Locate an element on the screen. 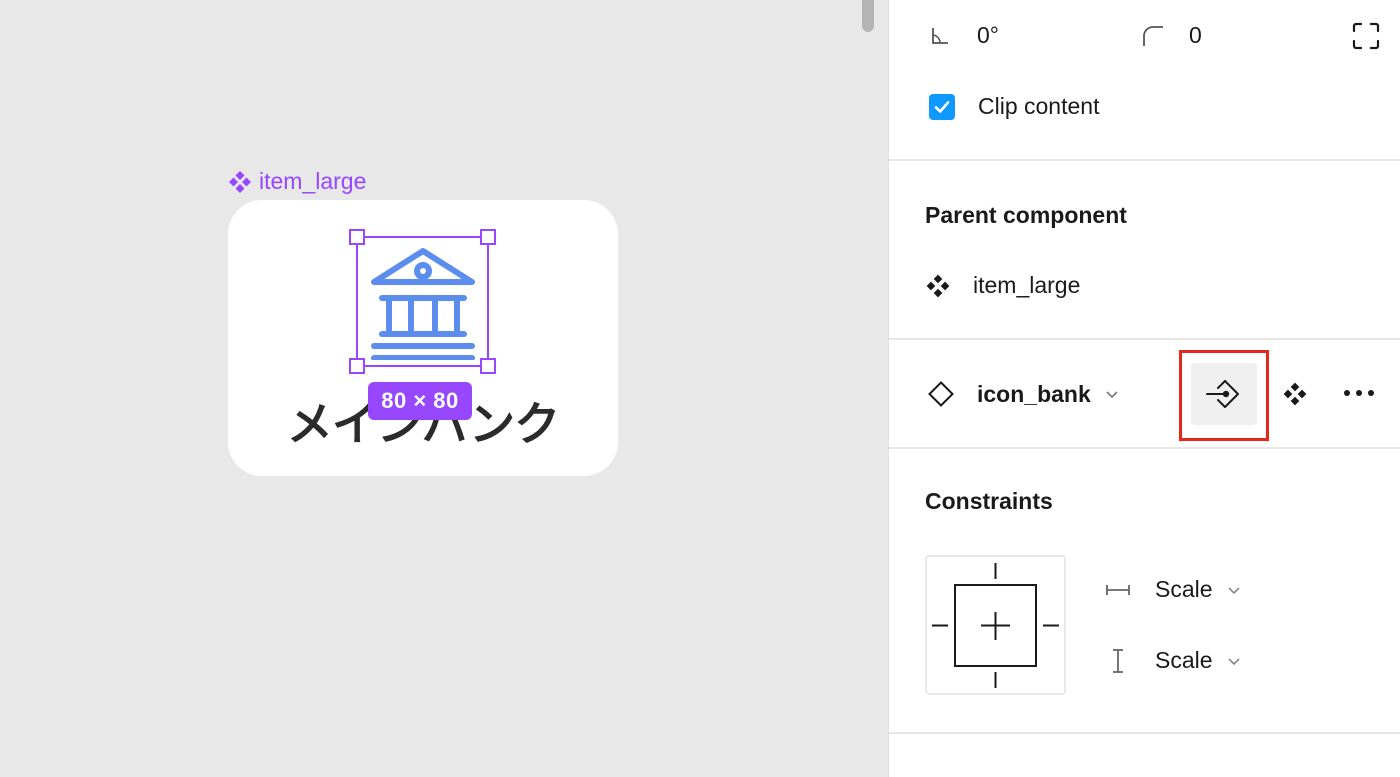 The width and height of the screenshot is (1400, 777). resize-handle-bottom-right is located at coordinates (488, 366).